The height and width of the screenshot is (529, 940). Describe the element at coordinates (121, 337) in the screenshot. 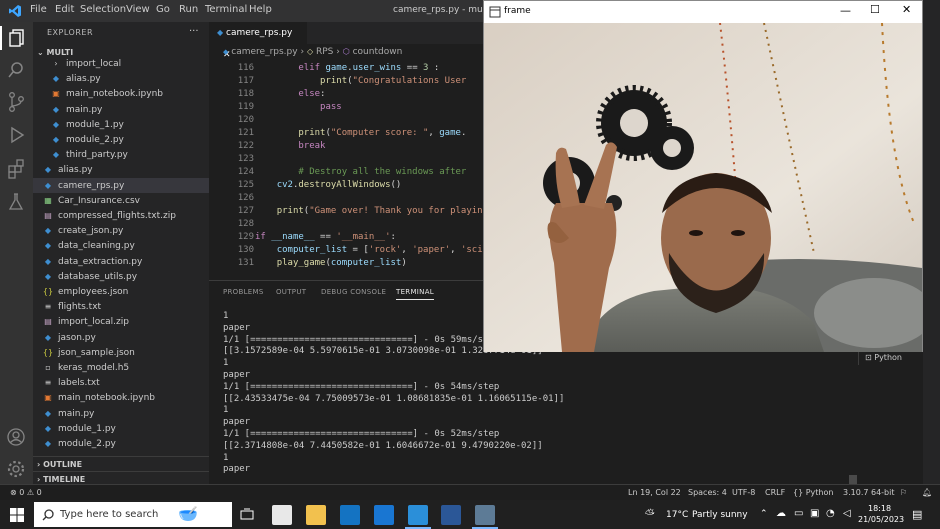

I see `file-item: ◆ jason.py` at that location.